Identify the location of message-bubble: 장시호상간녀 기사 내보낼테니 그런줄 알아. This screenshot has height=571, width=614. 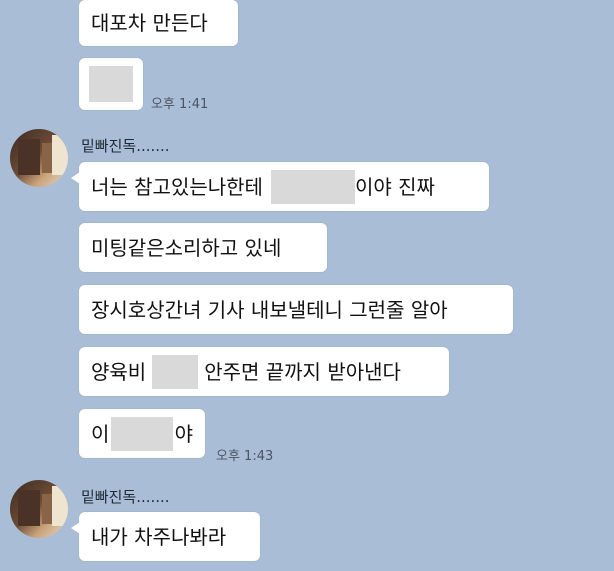
(296, 309).